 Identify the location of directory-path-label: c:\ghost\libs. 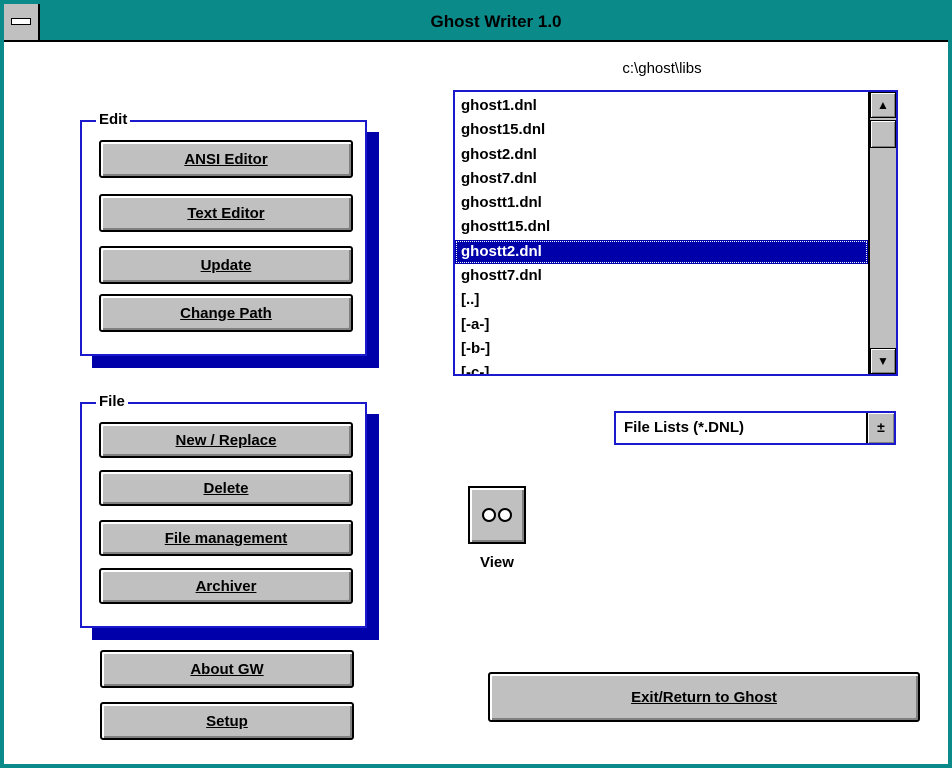
(662, 68).